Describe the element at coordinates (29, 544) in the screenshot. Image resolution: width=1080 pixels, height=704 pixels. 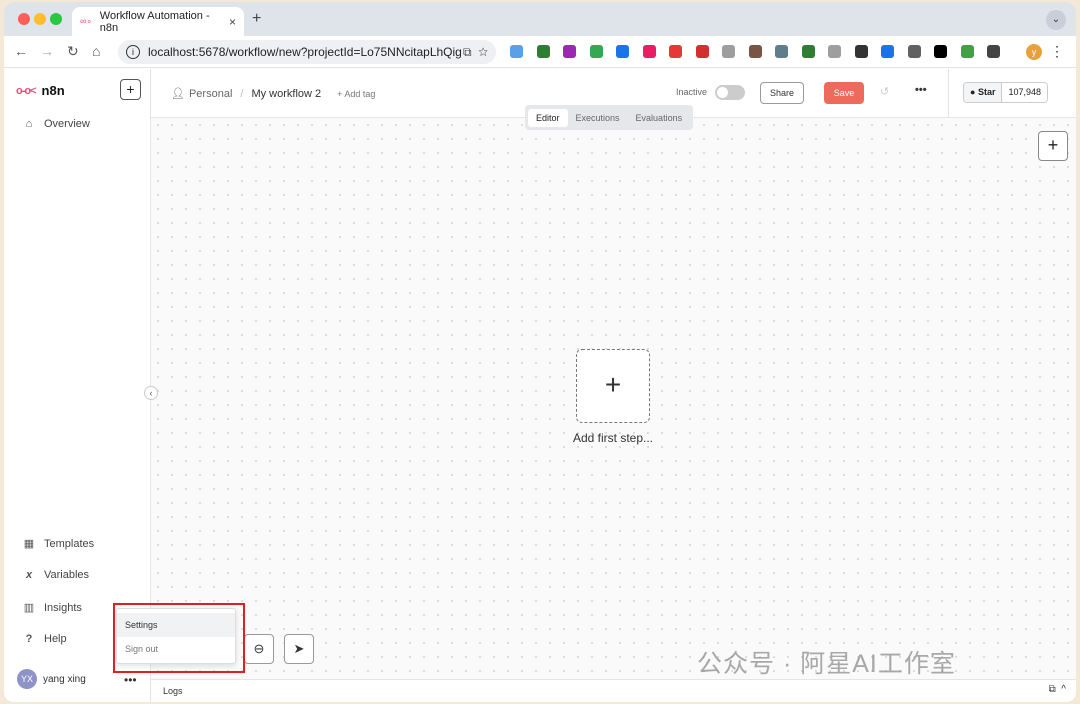
I see `templates-icon: ▦` at that location.